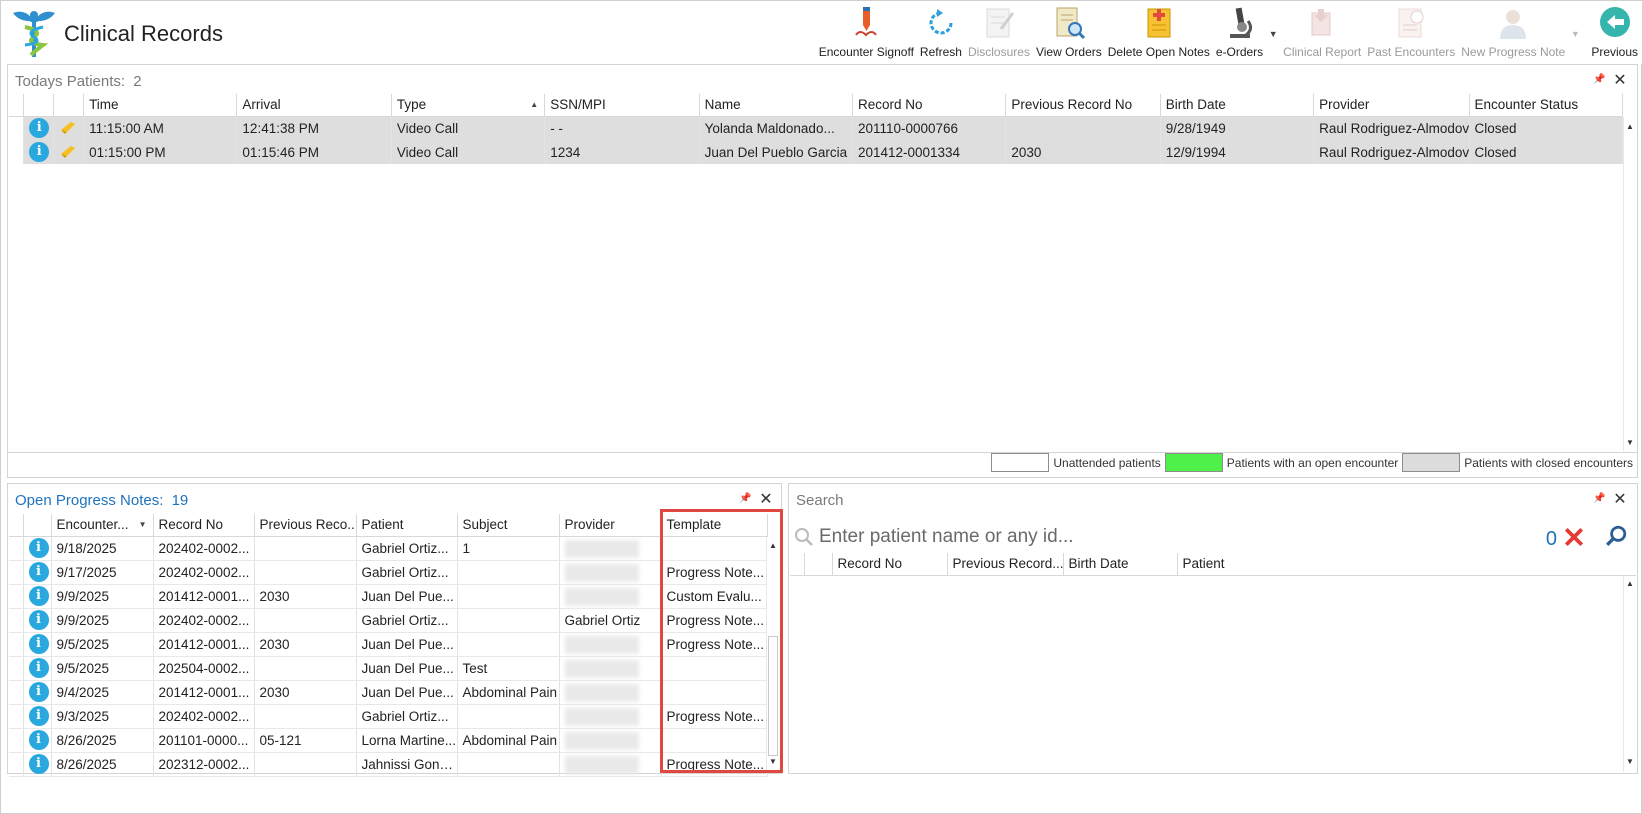 The height and width of the screenshot is (814, 1642). Describe the element at coordinates (1083, 128) in the screenshot. I see `cell-previous-record-no` at that location.